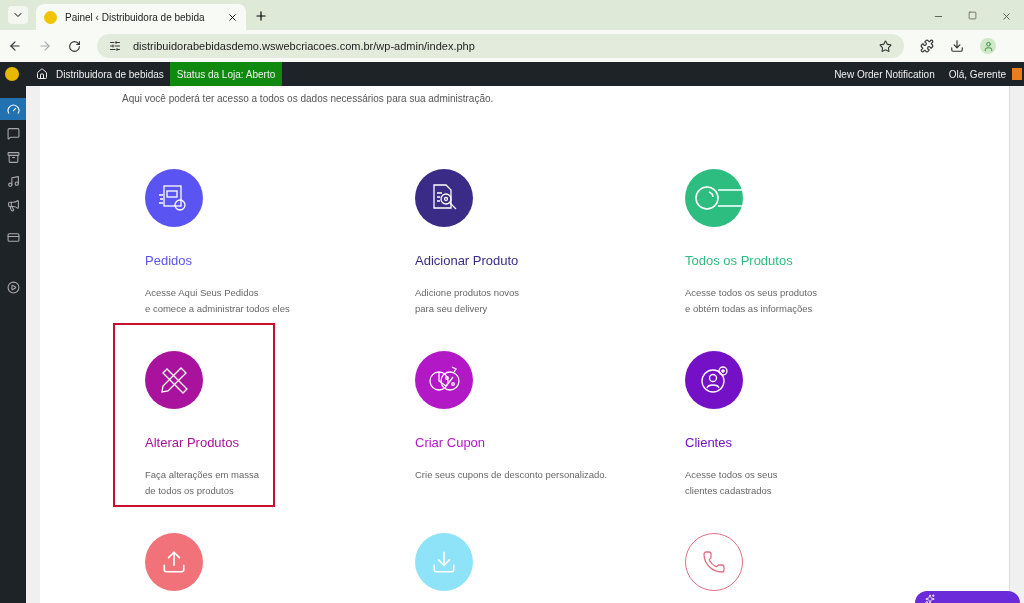  Describe the element at coordinates (50, 17) in the screenshot. I see `site-favicon` at that location.